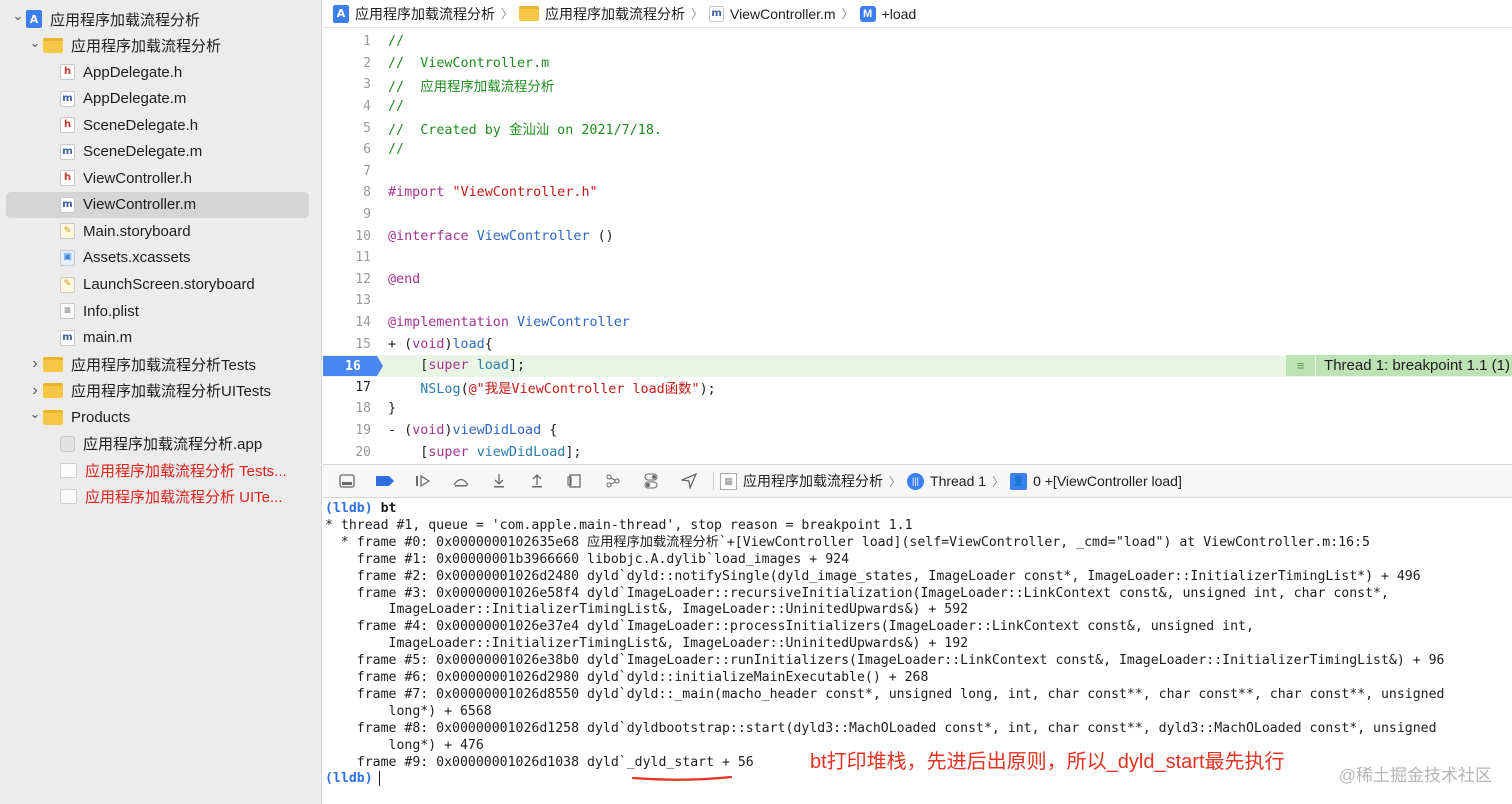 The width and height of the screenshot is (1512, 804). What do you see at coordinates (916, 481) in the screenshot?
I see `thread-icon: |||` at bounding box center [916, 481].